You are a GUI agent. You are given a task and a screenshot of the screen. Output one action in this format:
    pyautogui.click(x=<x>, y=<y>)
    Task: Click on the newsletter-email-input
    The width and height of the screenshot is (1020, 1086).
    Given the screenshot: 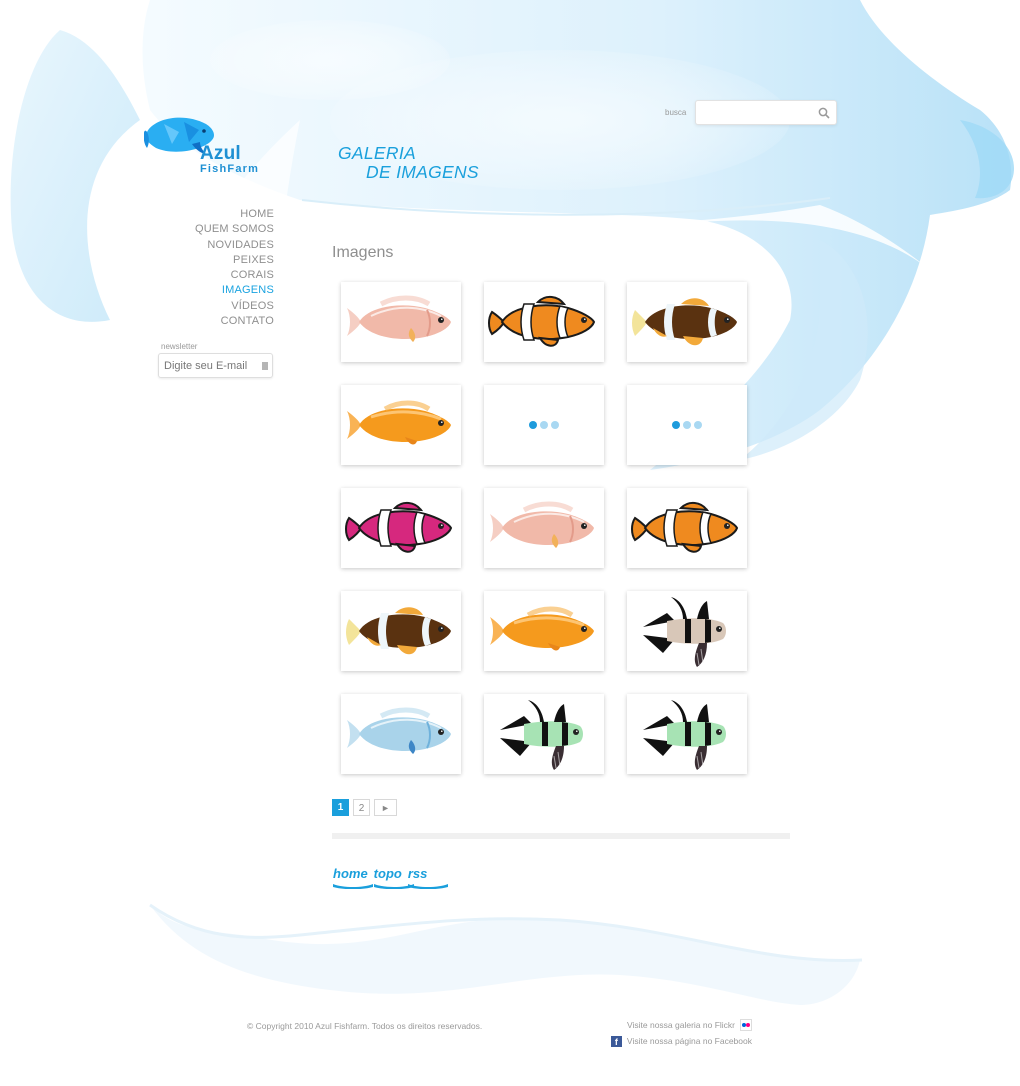 What is the action you would take?
    pyautogui.click(x=210, y=366)
    